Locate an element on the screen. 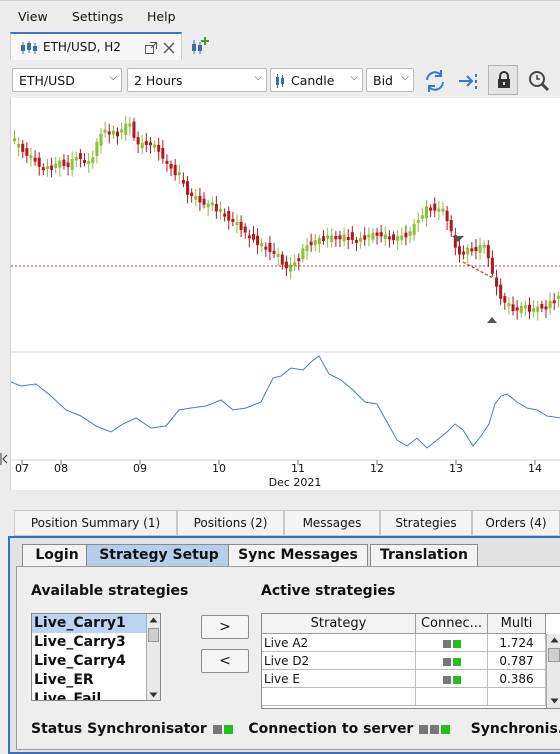  menu-help: Help is located at coordinates (161, 16).